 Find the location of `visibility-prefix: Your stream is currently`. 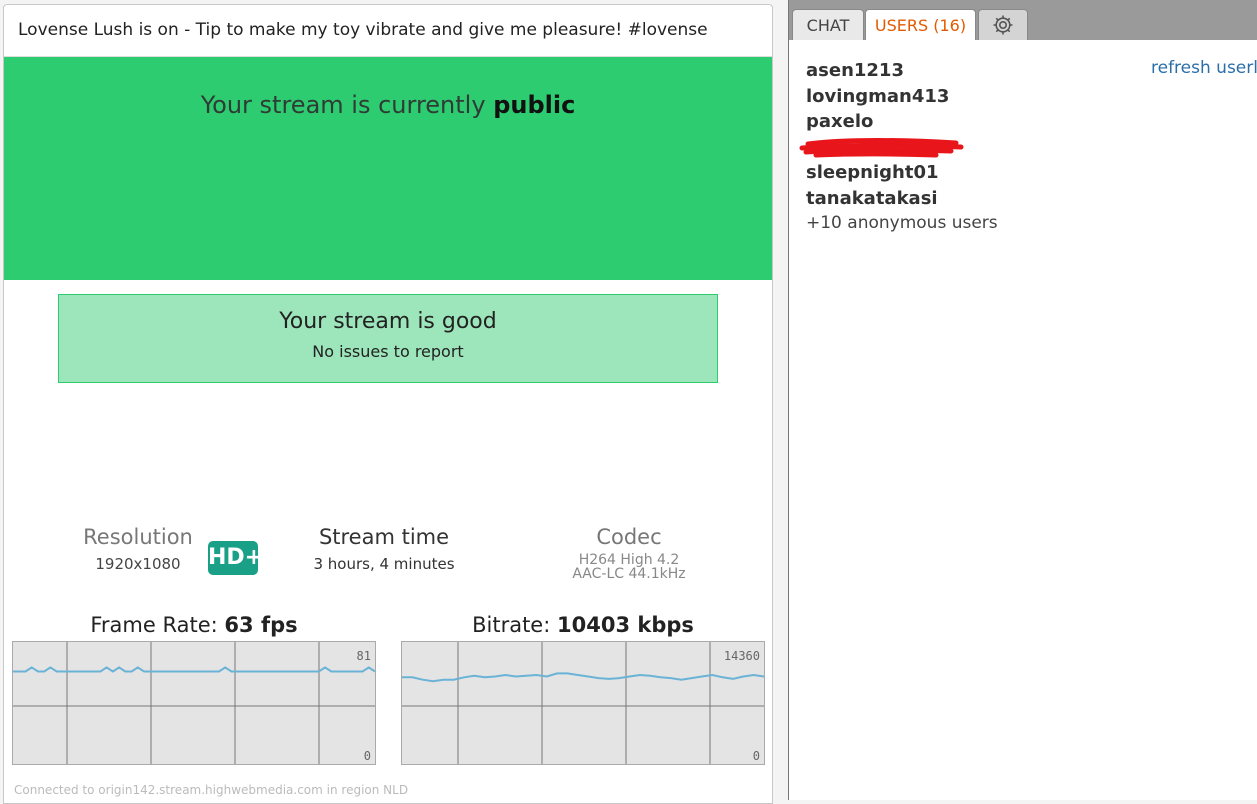

visibility-prefix: Your stream is currently is located at coordinates (343, 105).